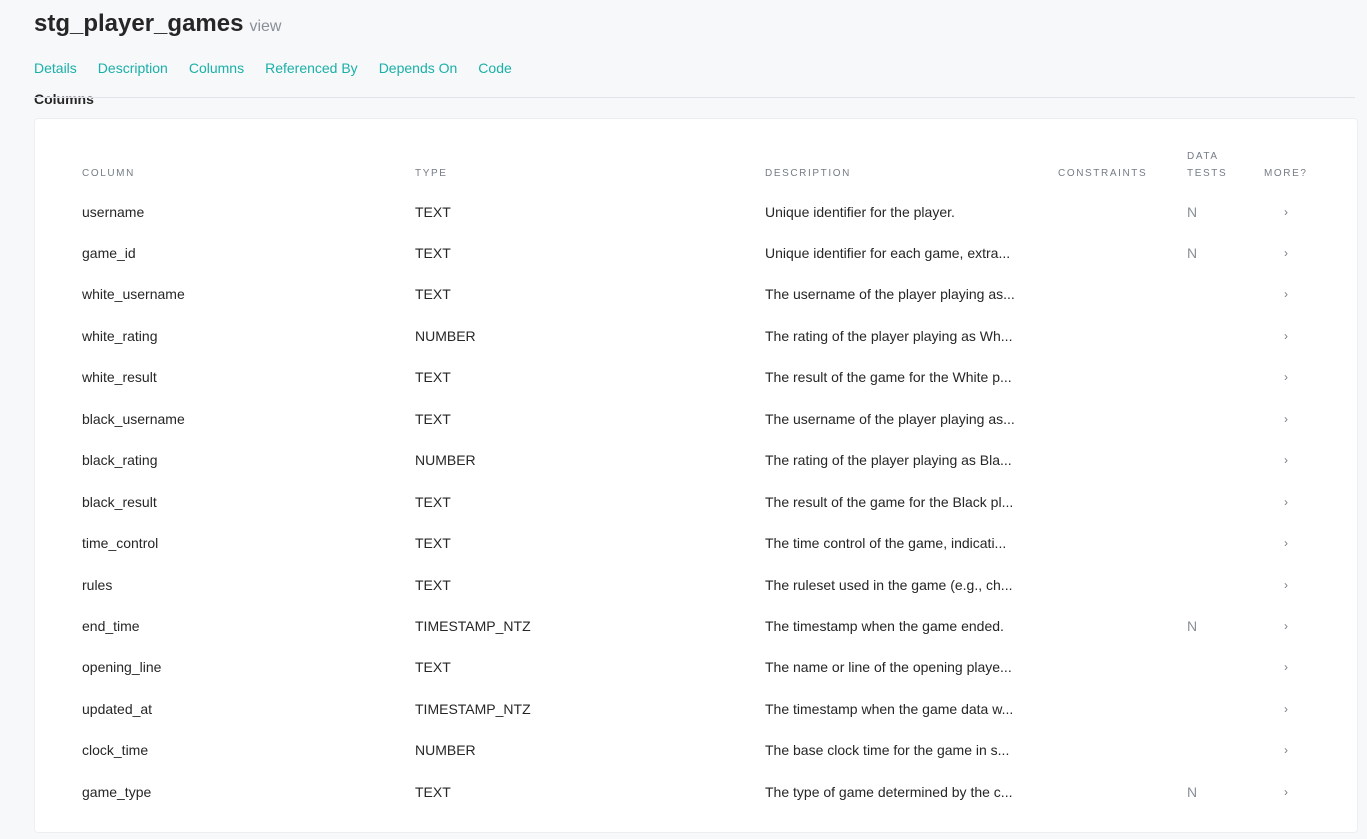 Image resolution: width=1367 pixels, height=839 pixels. Describe the element at coordinates (133, 68) in the screenshot. I see `tab-description: Description` at that location.